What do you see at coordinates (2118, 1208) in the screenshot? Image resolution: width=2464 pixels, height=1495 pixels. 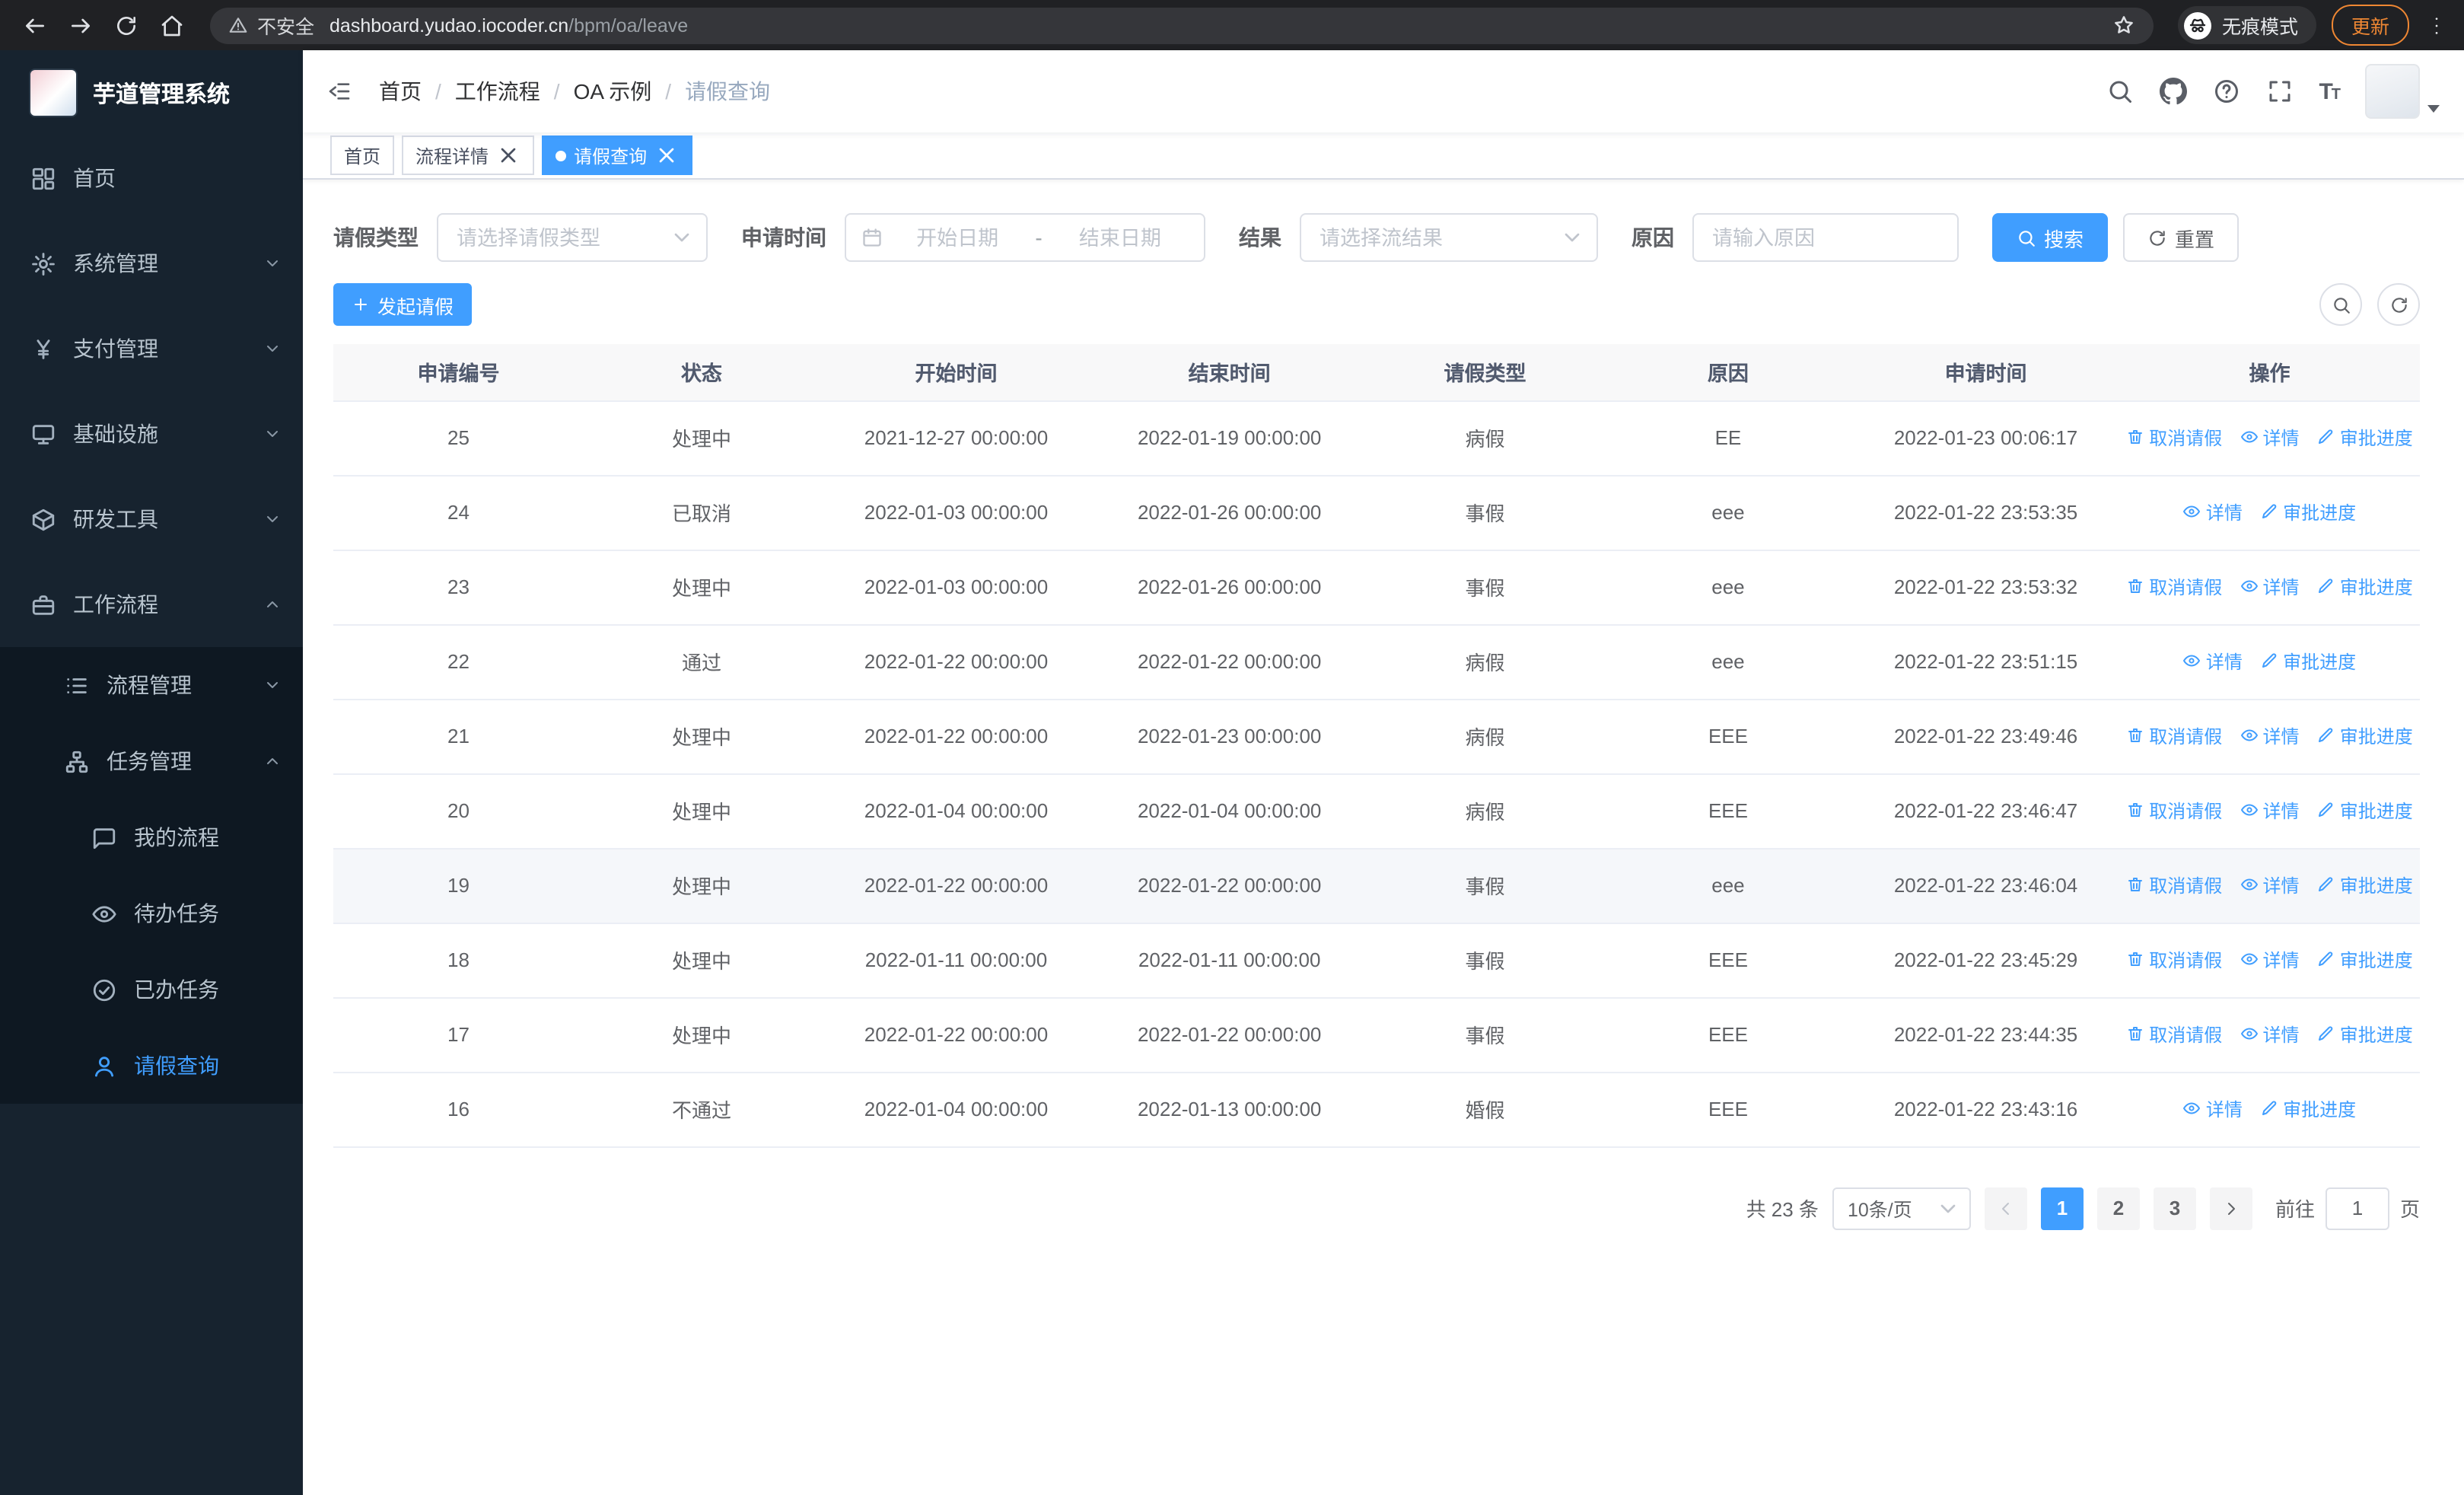 I see `page-button-2: 2` at bounding box center [2118, 1208].